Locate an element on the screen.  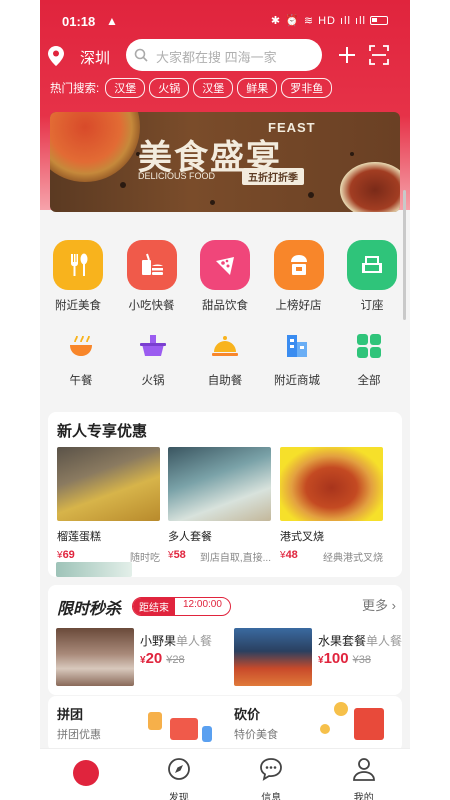
offer-name: 榴莲蛋糕 is located at coordinates (79, 537).